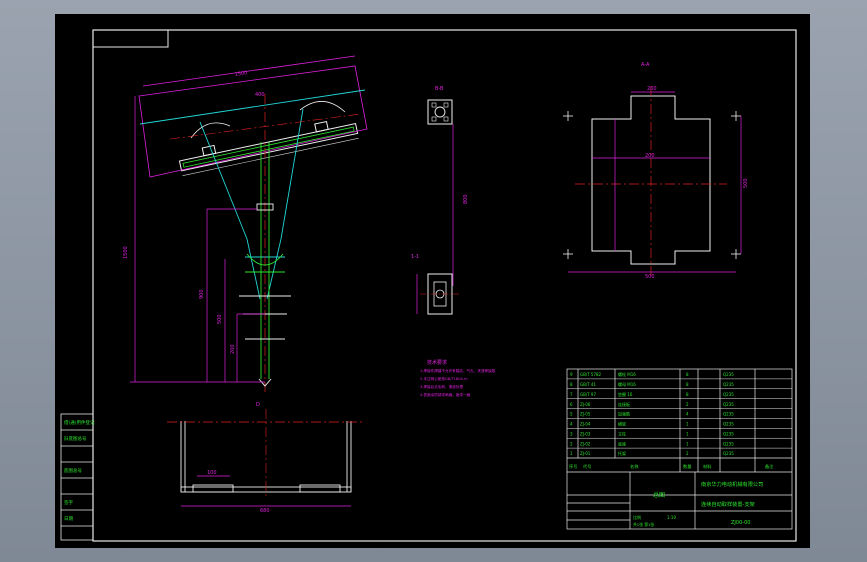  What do you see at coordinates (624, 404) in the screenshot?
I see `parts-cell: 连接板` at bounding box center [624, 404].